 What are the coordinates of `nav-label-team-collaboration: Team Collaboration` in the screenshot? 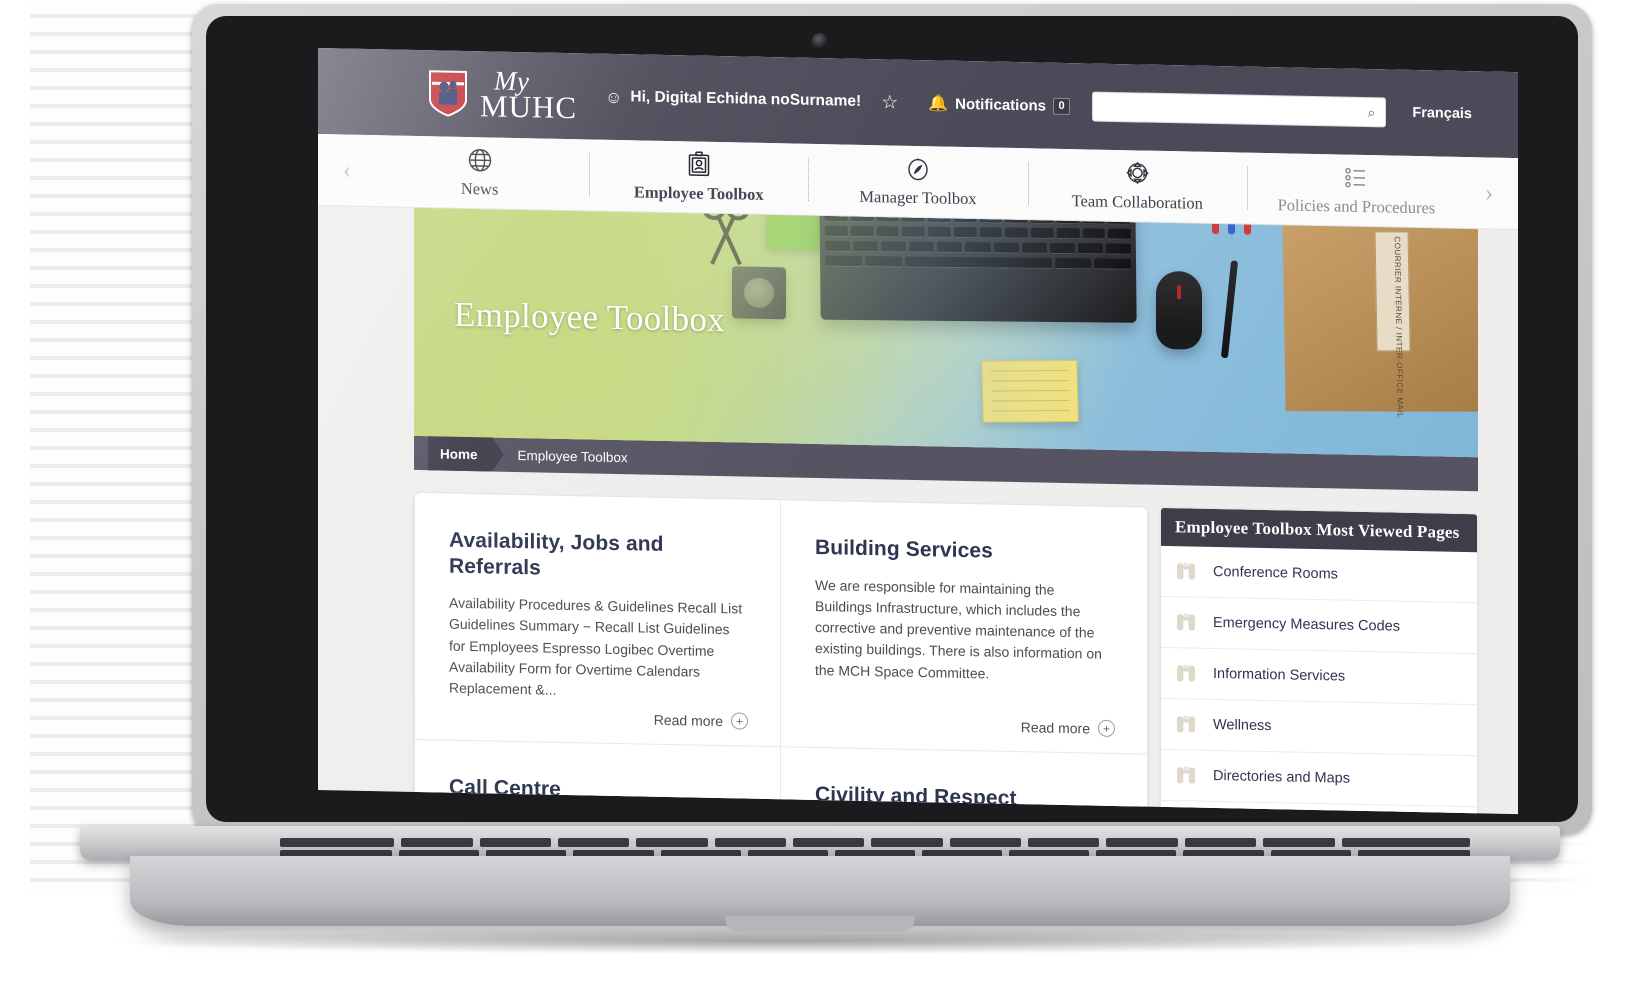 It's located at (1137, 202).